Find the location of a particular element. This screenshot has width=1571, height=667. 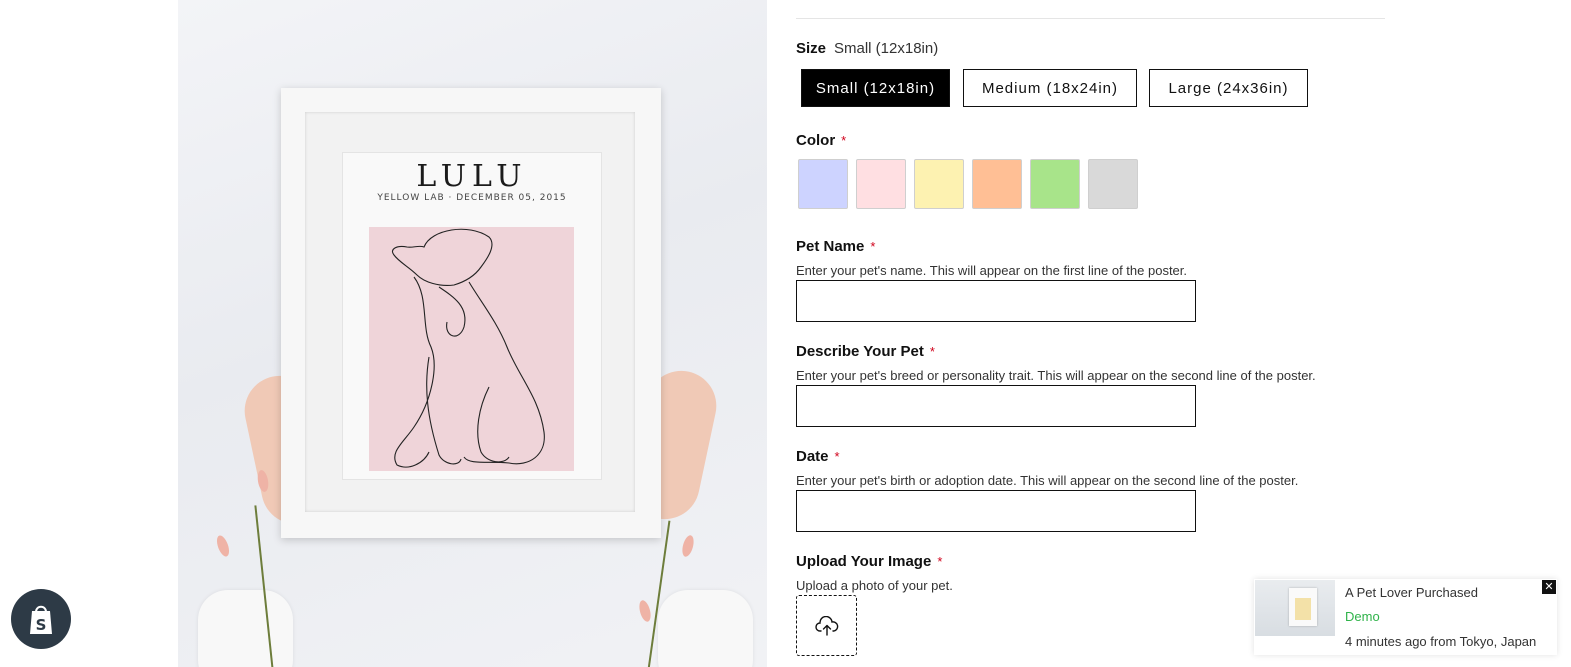

color-label-text: Color is located at coordinates (816, 140).